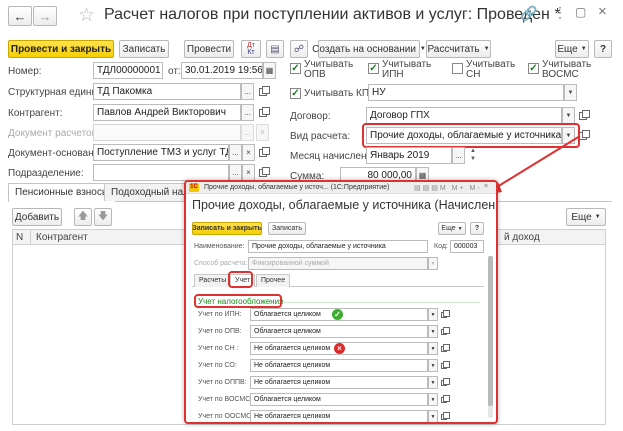  I want to click on help-button: ?, so click(603, 49).